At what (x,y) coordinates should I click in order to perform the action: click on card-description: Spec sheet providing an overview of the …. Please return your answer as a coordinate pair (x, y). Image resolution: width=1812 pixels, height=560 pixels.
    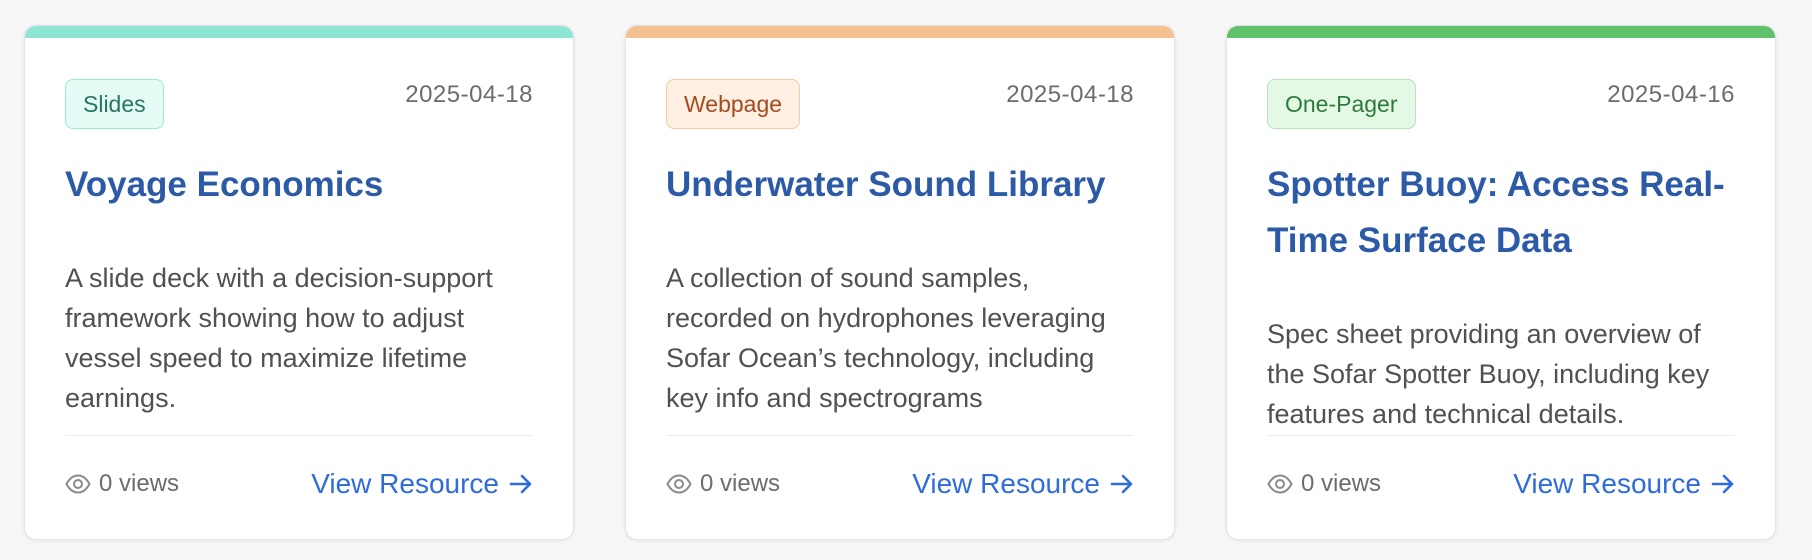
    Looking at the image, I should click on (1488, 374).